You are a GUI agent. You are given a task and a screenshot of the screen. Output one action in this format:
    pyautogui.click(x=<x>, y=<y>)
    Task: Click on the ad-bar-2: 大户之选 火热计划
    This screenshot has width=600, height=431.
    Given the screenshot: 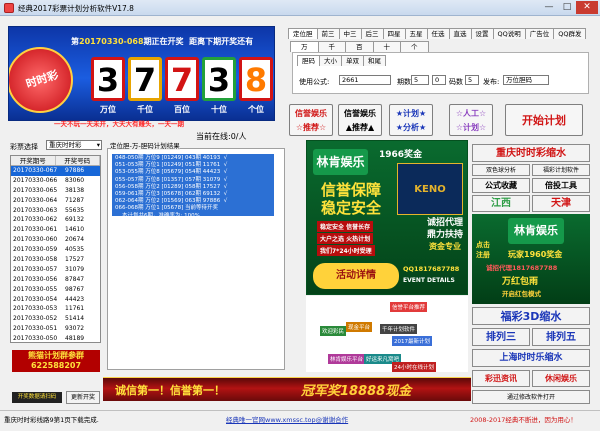 What is the action you would take?
    pyautogui.click(x=345, y=238)
    